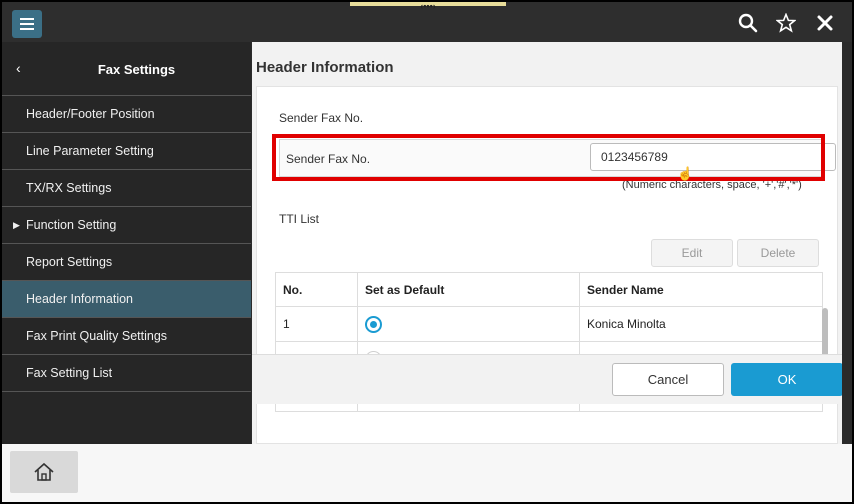  Describe the element at coordinates (16, 225) in the screenshot. I see `expand-triangle-icon: ▶` at that location.